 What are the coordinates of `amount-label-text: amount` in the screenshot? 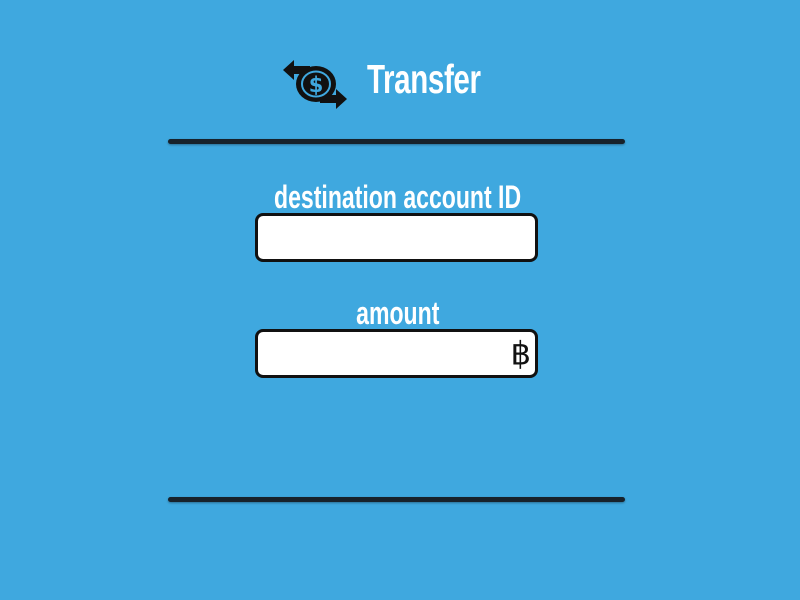 It's located at (398, 313).